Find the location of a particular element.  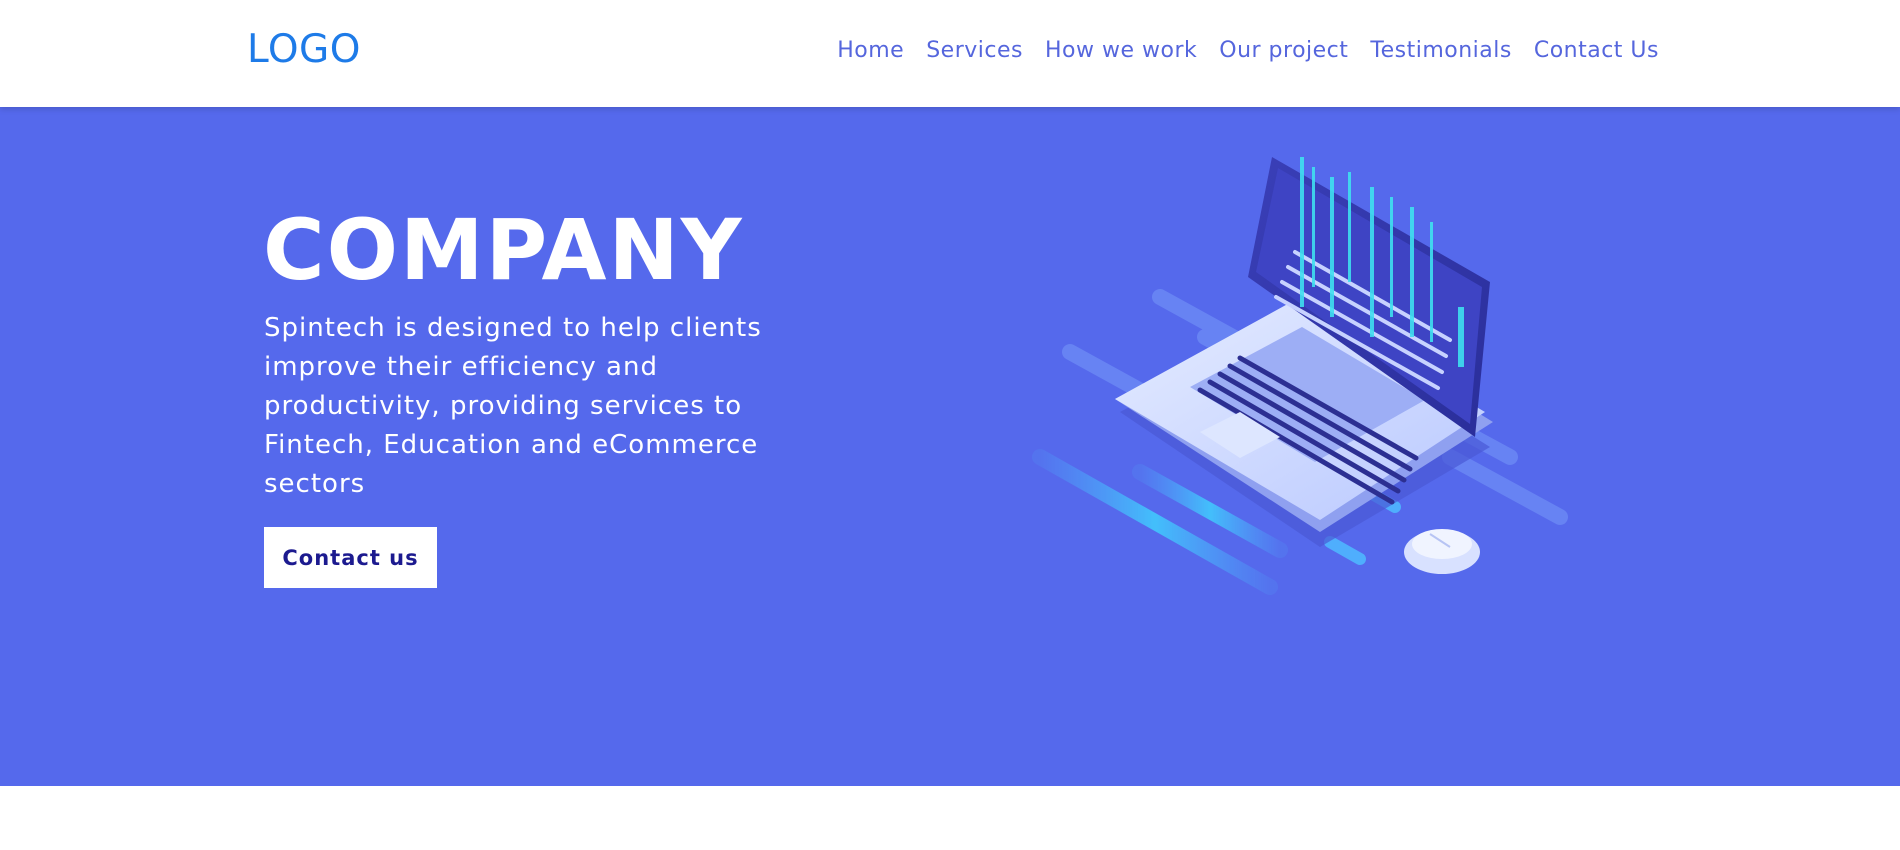

hero-title: COMPANY is located at coordinates (503, 250).